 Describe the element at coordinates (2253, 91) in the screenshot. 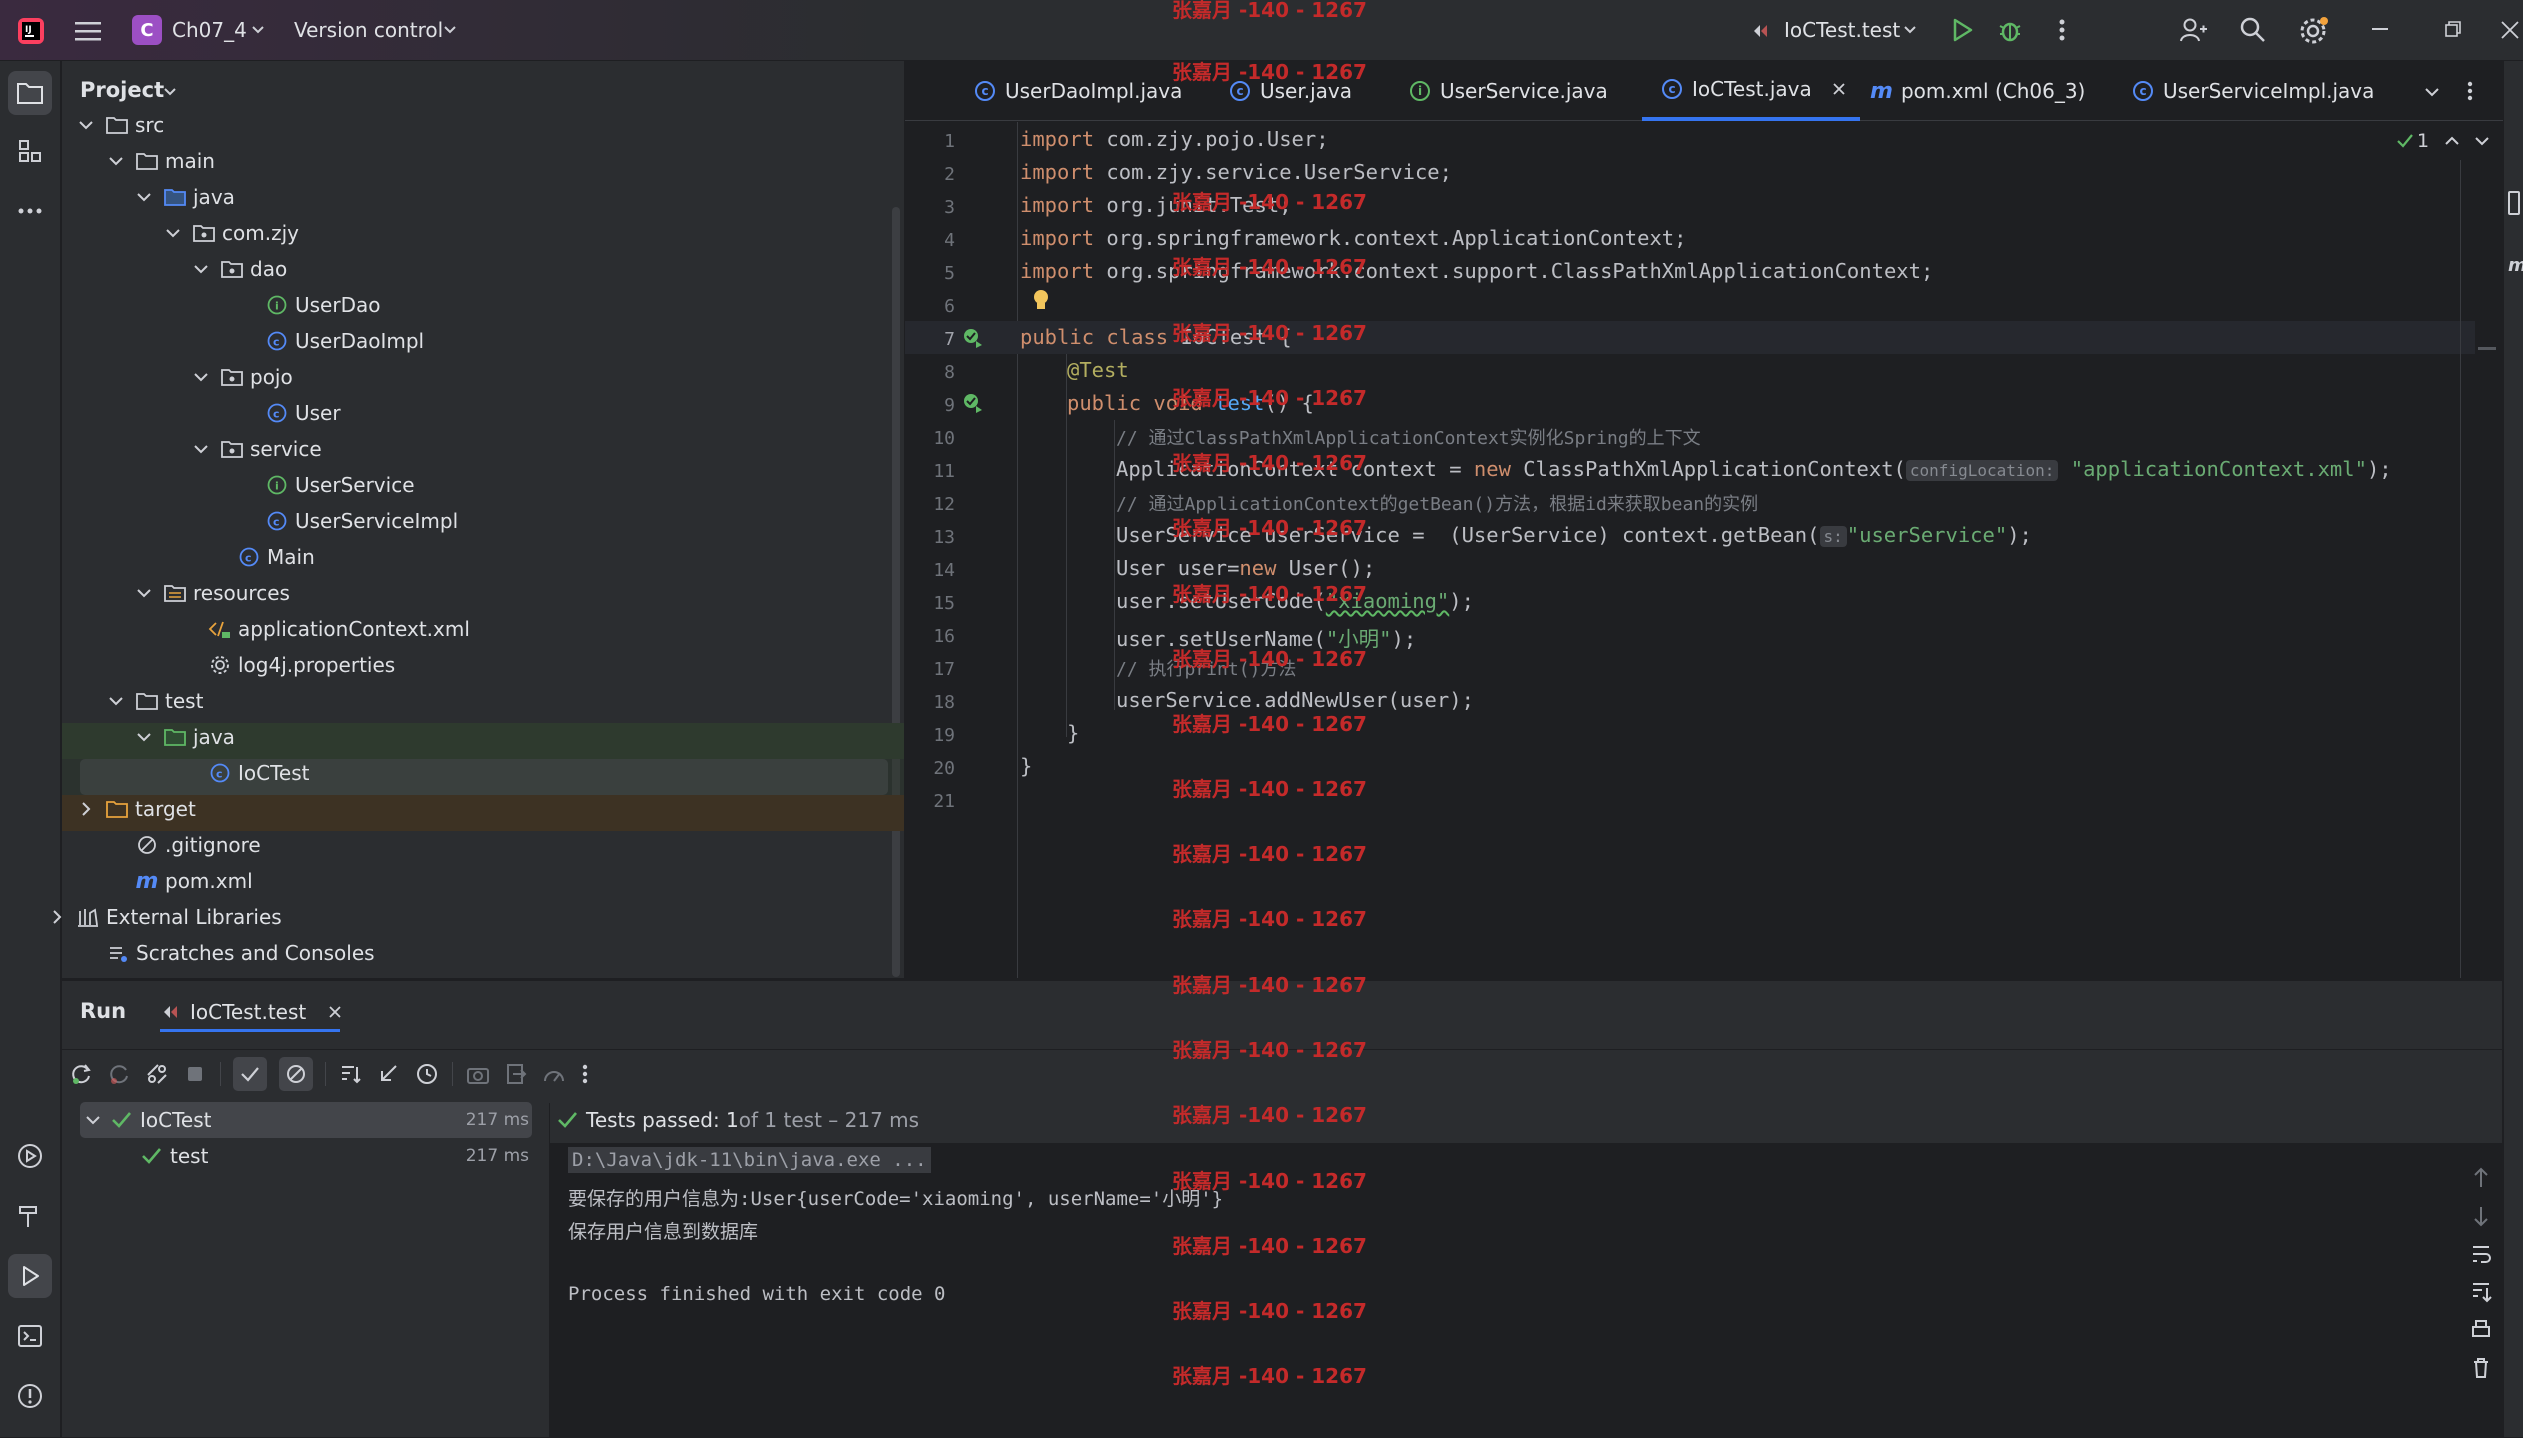

I see `tab-userserviceimpl: c UserServiceImpl.java` at that location.